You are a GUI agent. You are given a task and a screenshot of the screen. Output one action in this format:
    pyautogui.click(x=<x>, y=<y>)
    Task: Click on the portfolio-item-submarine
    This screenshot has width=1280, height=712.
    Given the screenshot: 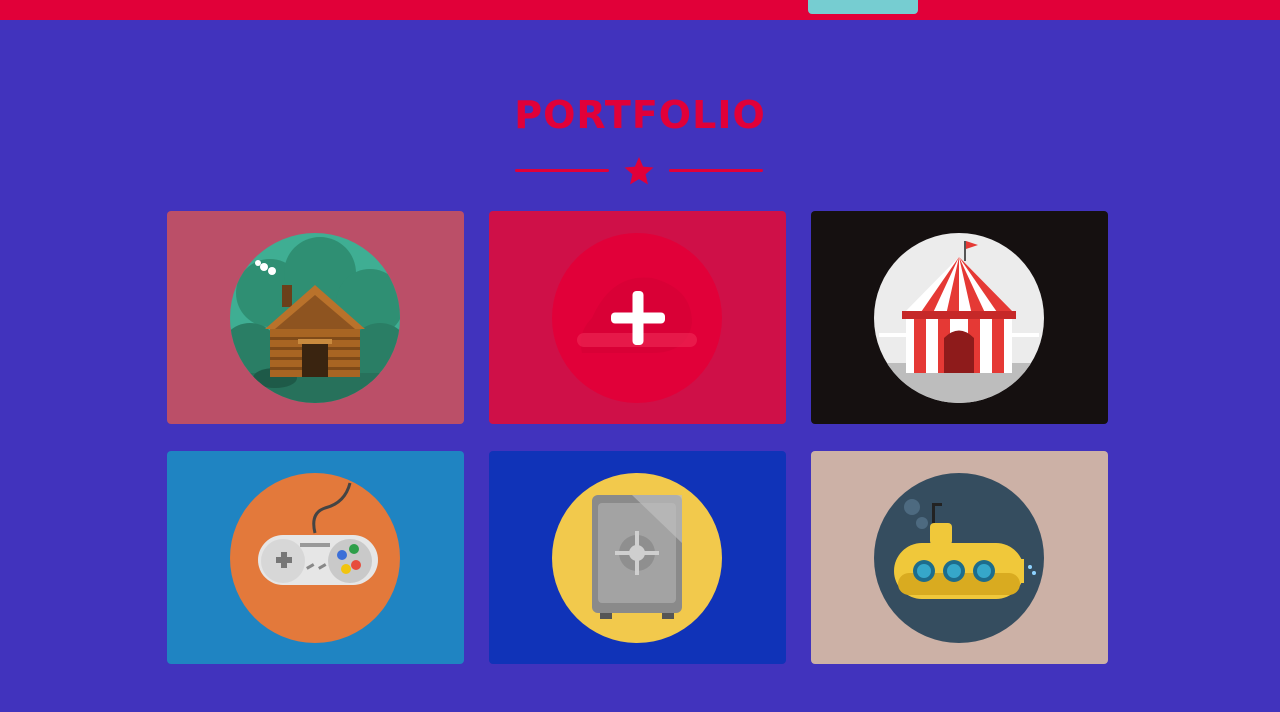 What is the action you would take?
    pyautogui.click(x=959, y=557)
    